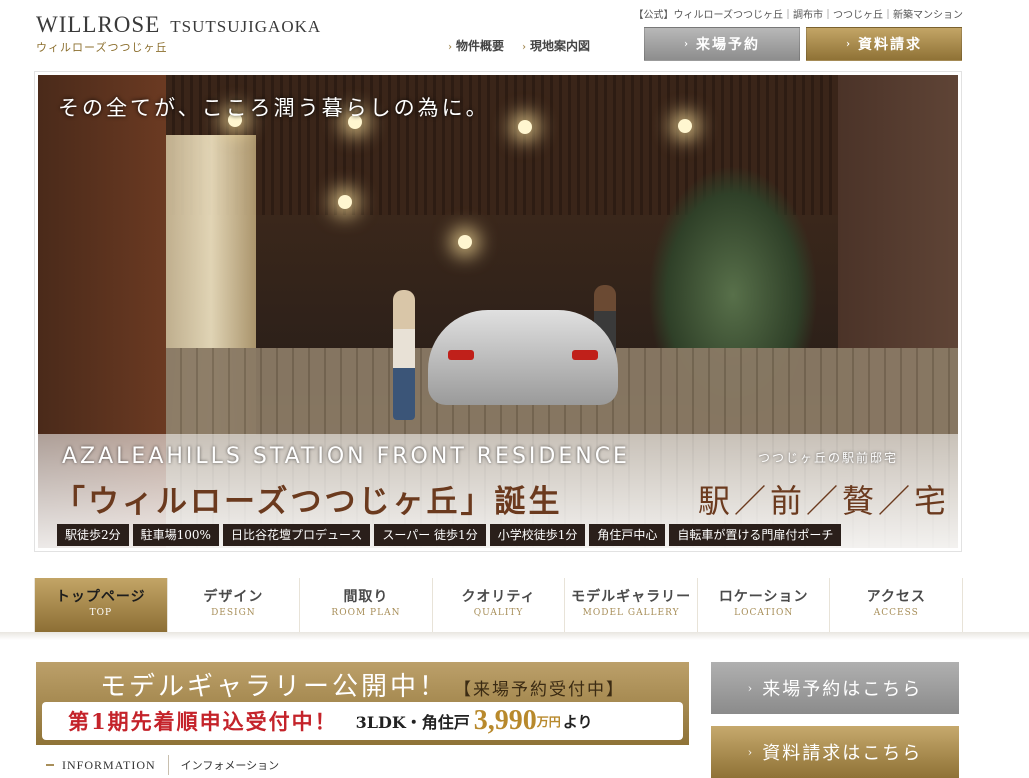 Image resolution: width=1029 pixels, height=778 pixels. Describe the element at coordinates (274, 108) in the screenshot. I see `hero-caption: その全てが、こころ潤う暮らしの為に。` at that location.